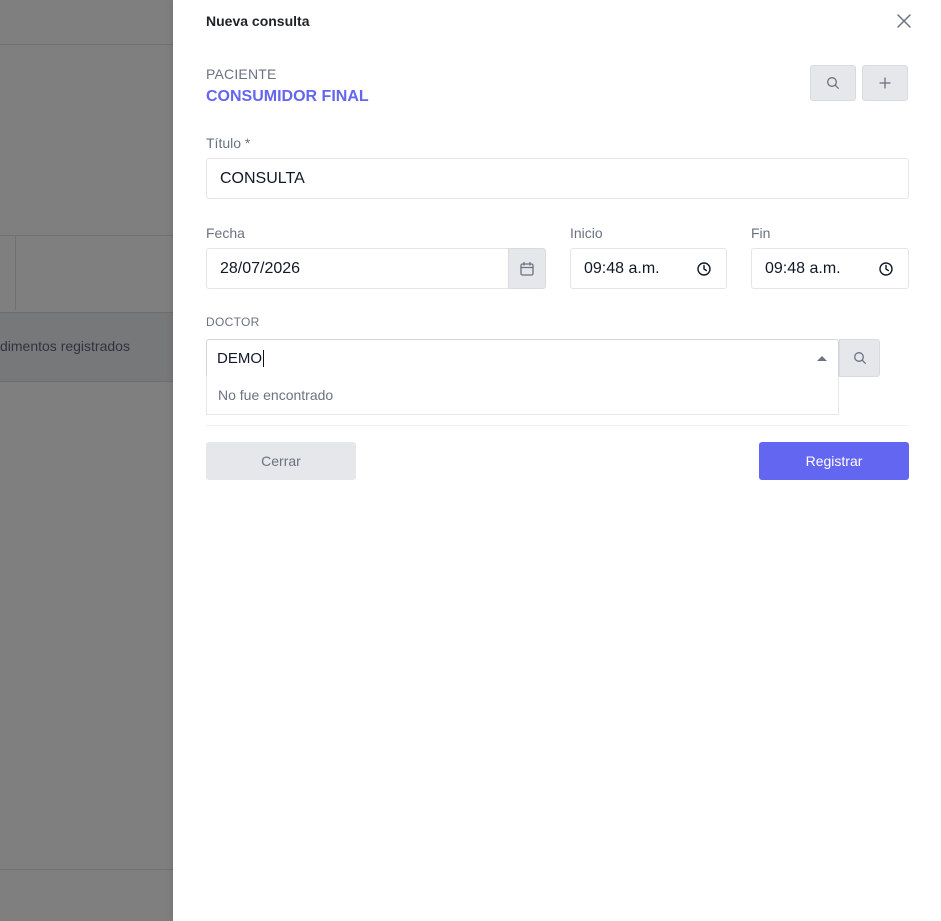  I want to click on start-time-label: Inicio, so click(586, 233).